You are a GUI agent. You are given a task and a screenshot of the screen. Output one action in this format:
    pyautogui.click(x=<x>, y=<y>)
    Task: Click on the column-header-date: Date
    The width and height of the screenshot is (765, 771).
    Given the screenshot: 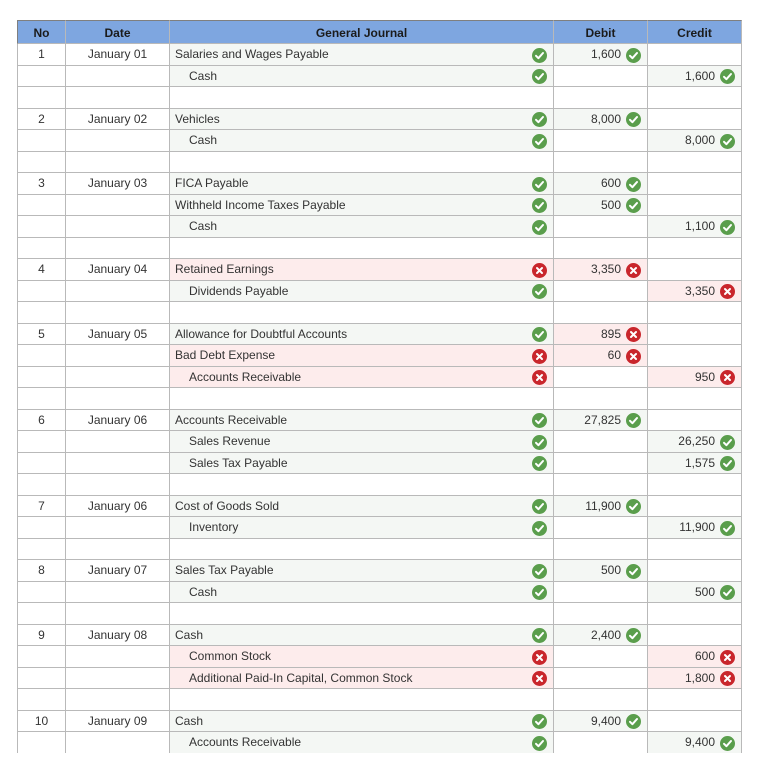 What is the action you would take?
    pyautogui.click(x=118, y=32)
    